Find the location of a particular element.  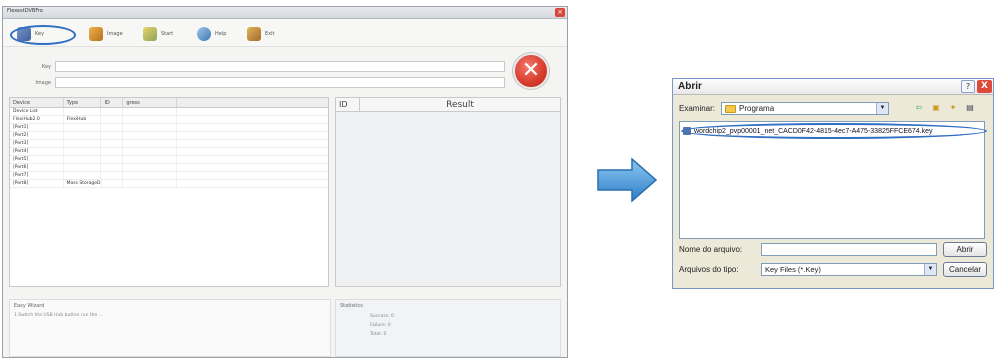

view-menu-icon: ▤ is located at coordinates (970, 107).